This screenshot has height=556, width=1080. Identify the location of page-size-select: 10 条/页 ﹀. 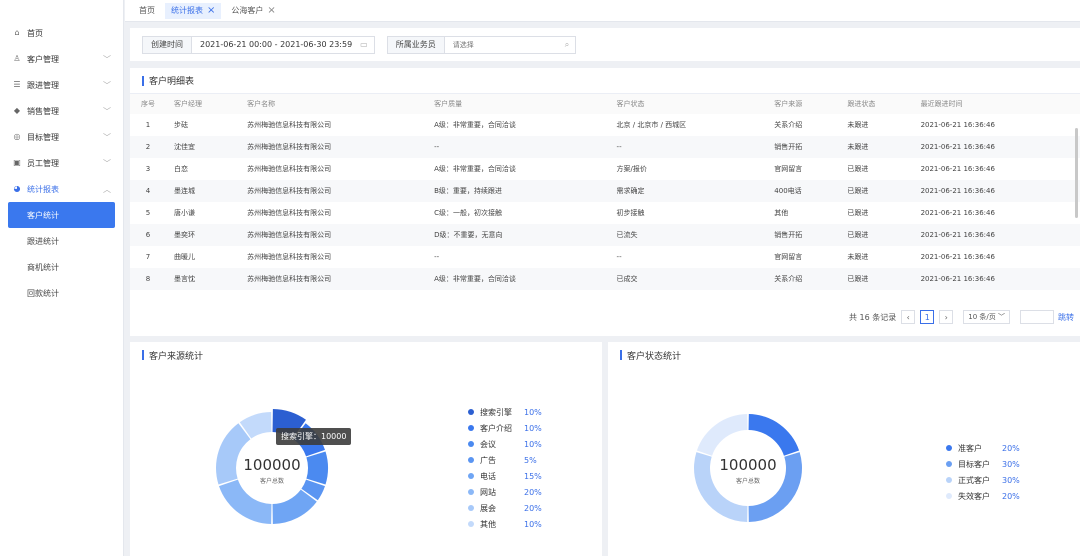
(986, 317).